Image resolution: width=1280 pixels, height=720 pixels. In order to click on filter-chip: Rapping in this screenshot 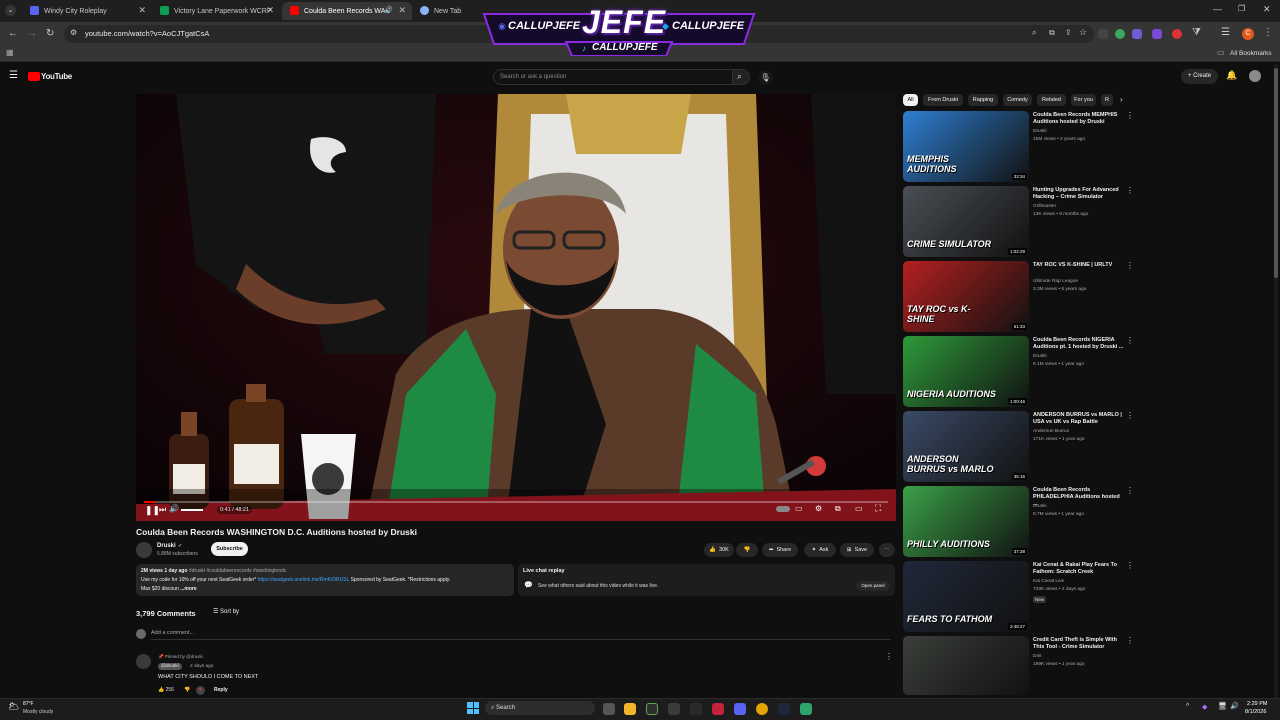, I will do `click(983, 100)`.